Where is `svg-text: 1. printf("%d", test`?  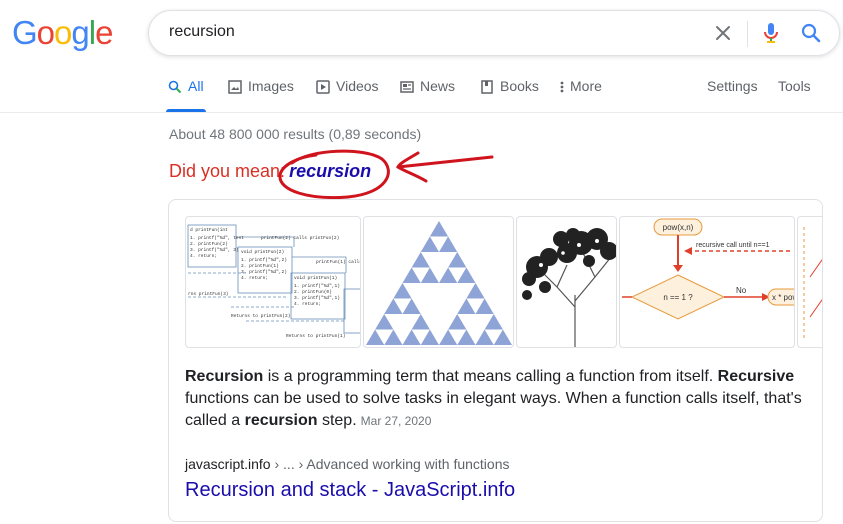 svg-text: 1. printf("%d", test is located at coordinates (217, 238).